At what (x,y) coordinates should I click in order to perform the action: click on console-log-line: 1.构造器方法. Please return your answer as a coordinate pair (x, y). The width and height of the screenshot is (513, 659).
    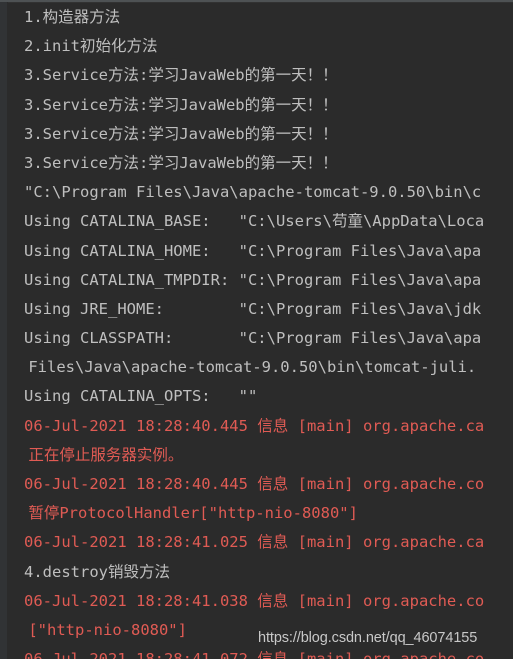
    Looking at the image, I should click on (72, 17).